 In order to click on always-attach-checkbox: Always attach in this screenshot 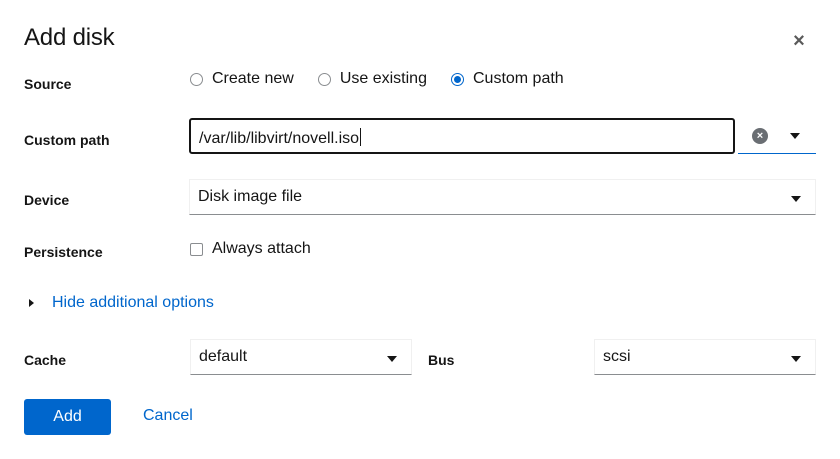, I will do `click(250, 249)`.